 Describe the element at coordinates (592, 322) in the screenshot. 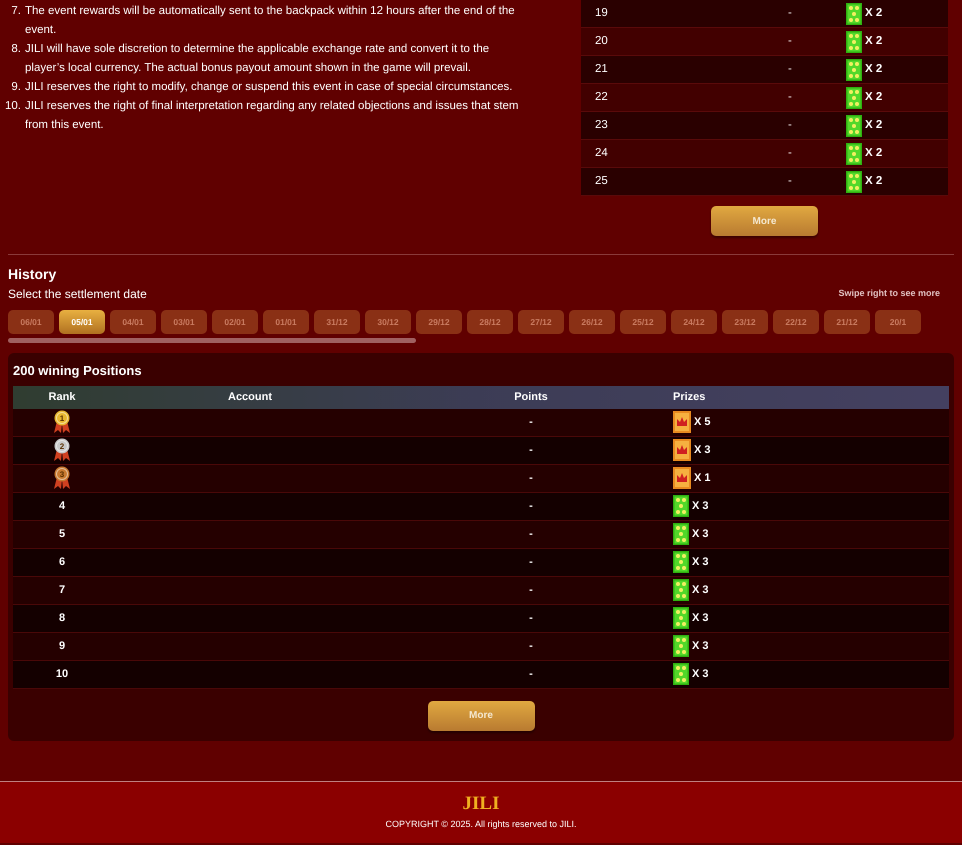

I see `date-tab: 26/12` at that location.